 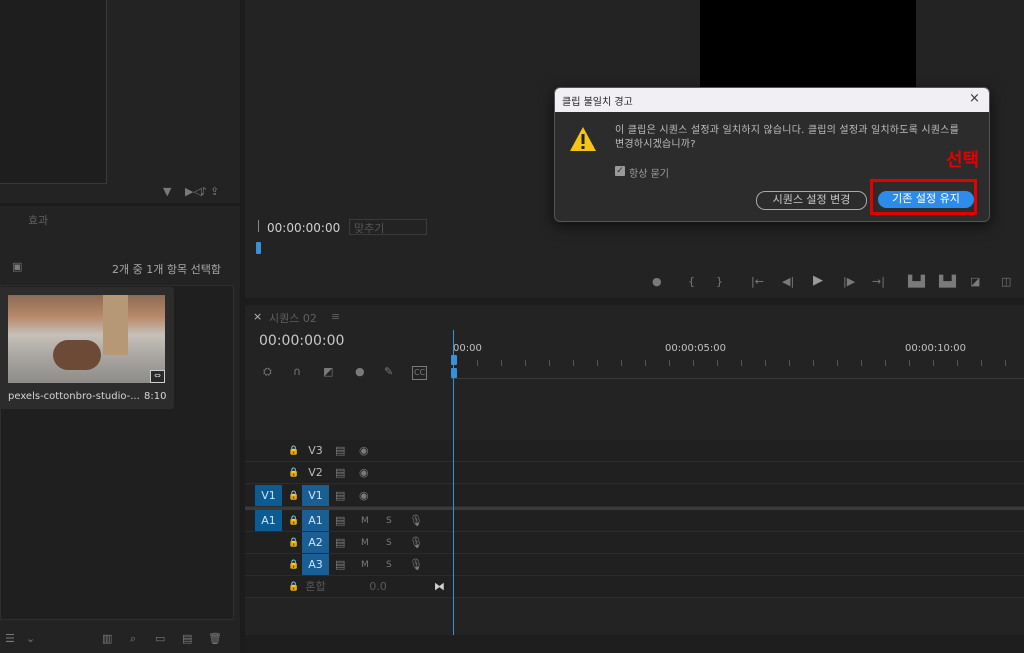 What do you see at coordinates (454, 360) in the screenshot?
I see `timeline-playhead-head` at bounding box center [454, 360].